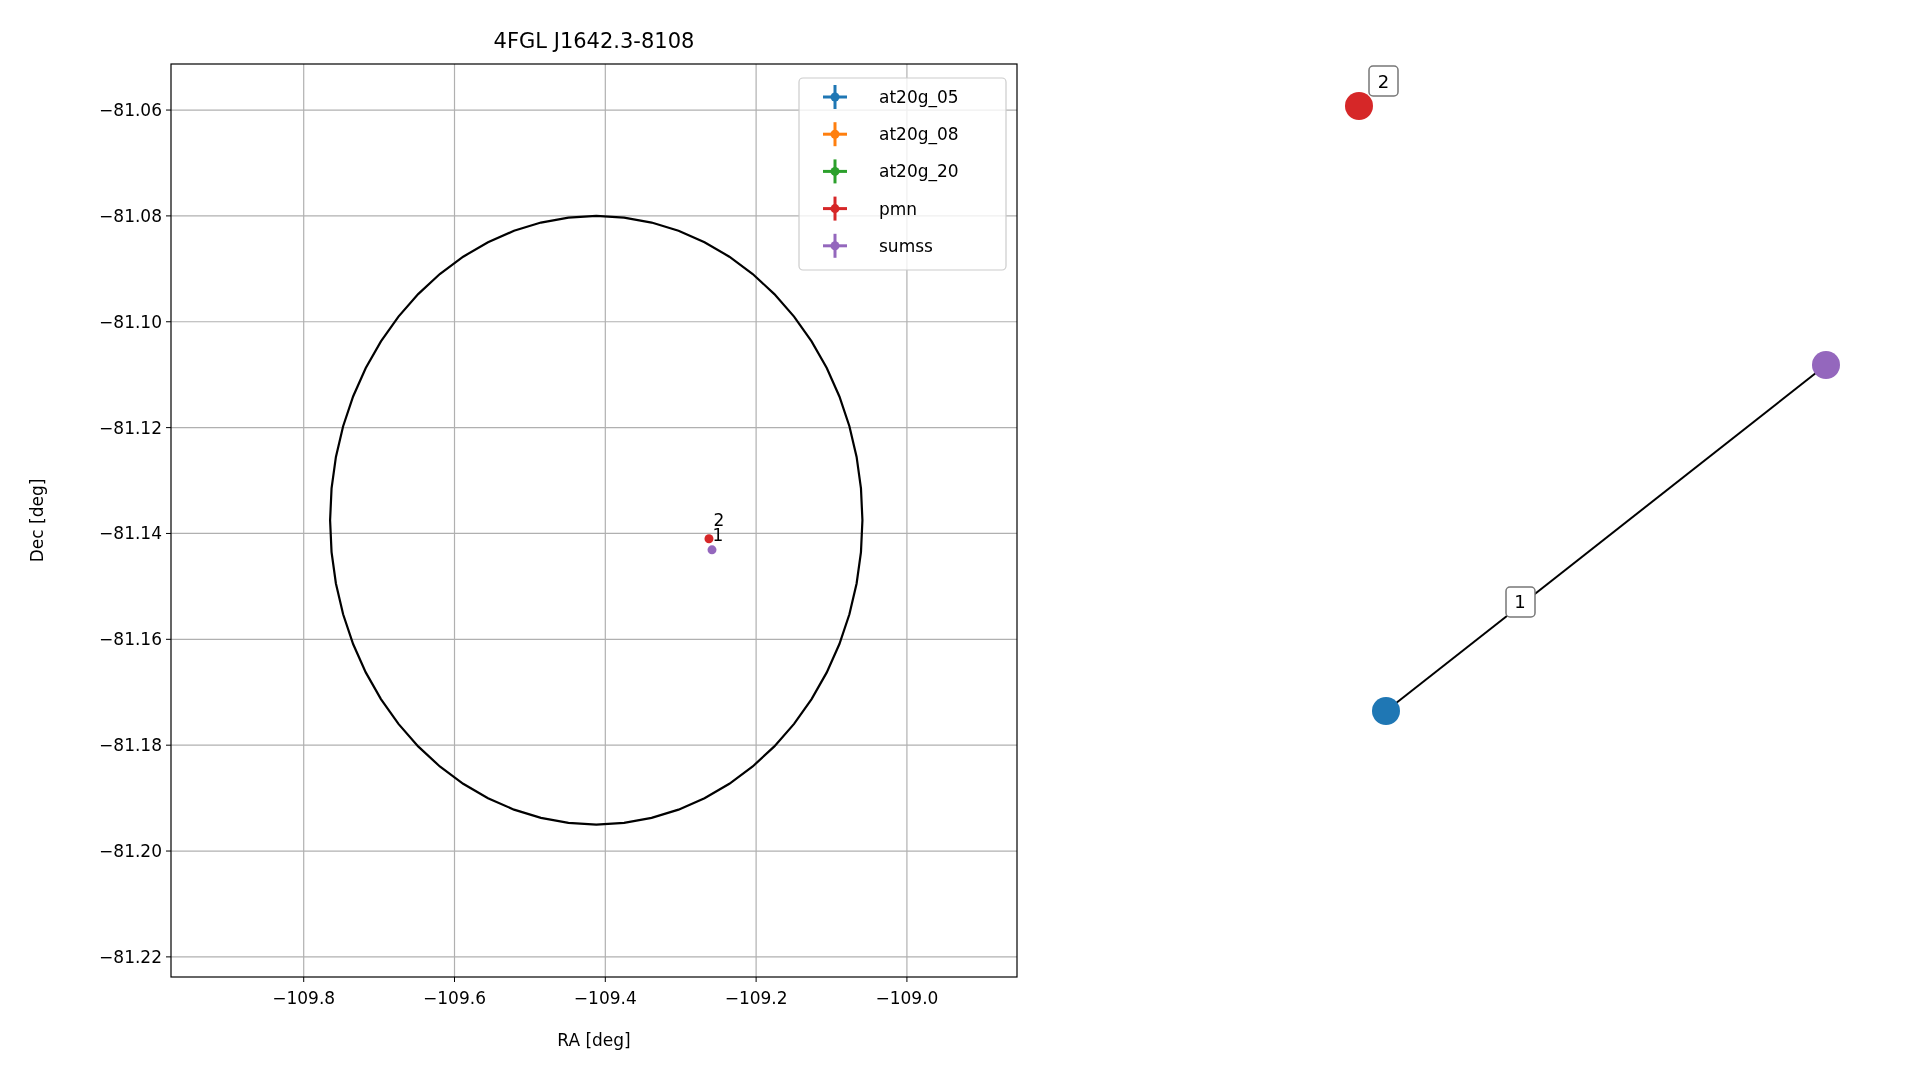  I want to click on y-tick-label: −81.16, so click(130, 639).